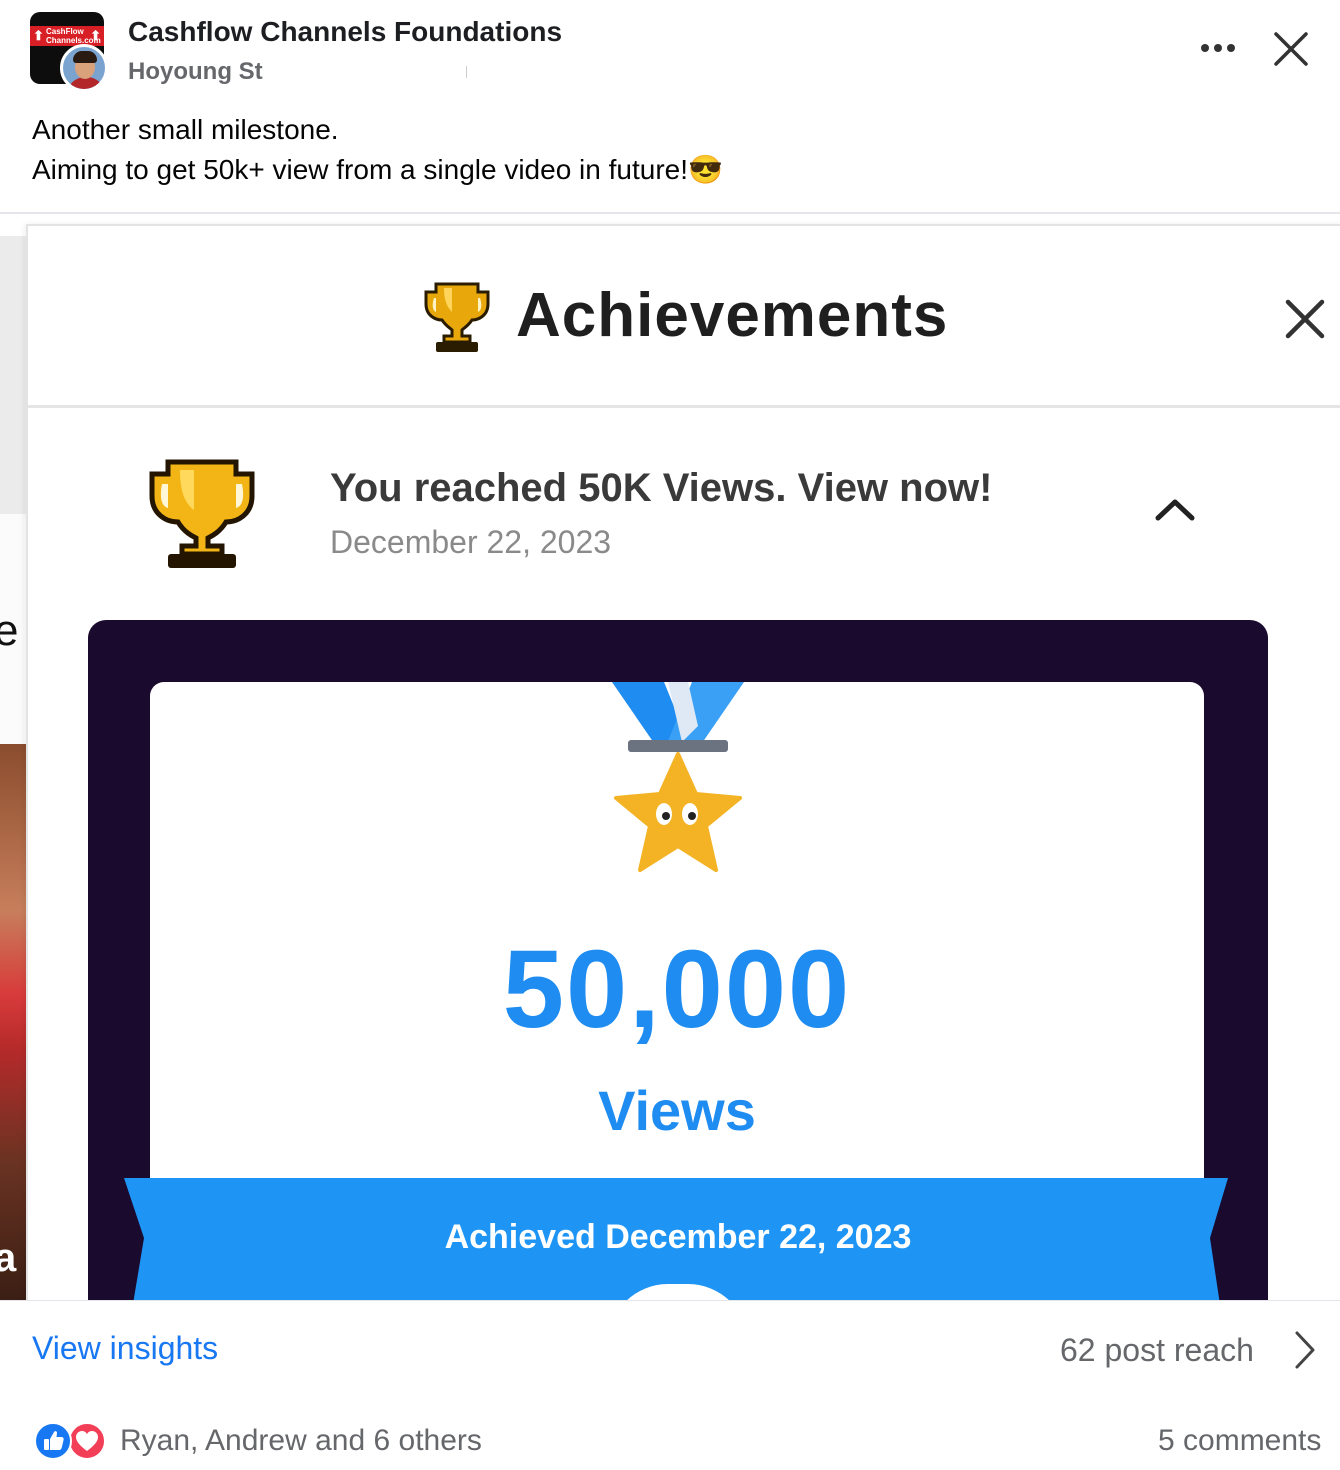 This screenshot has width=1340, height=1470. I want to click on background-screenshot-edge: e a, so click(13, 768).